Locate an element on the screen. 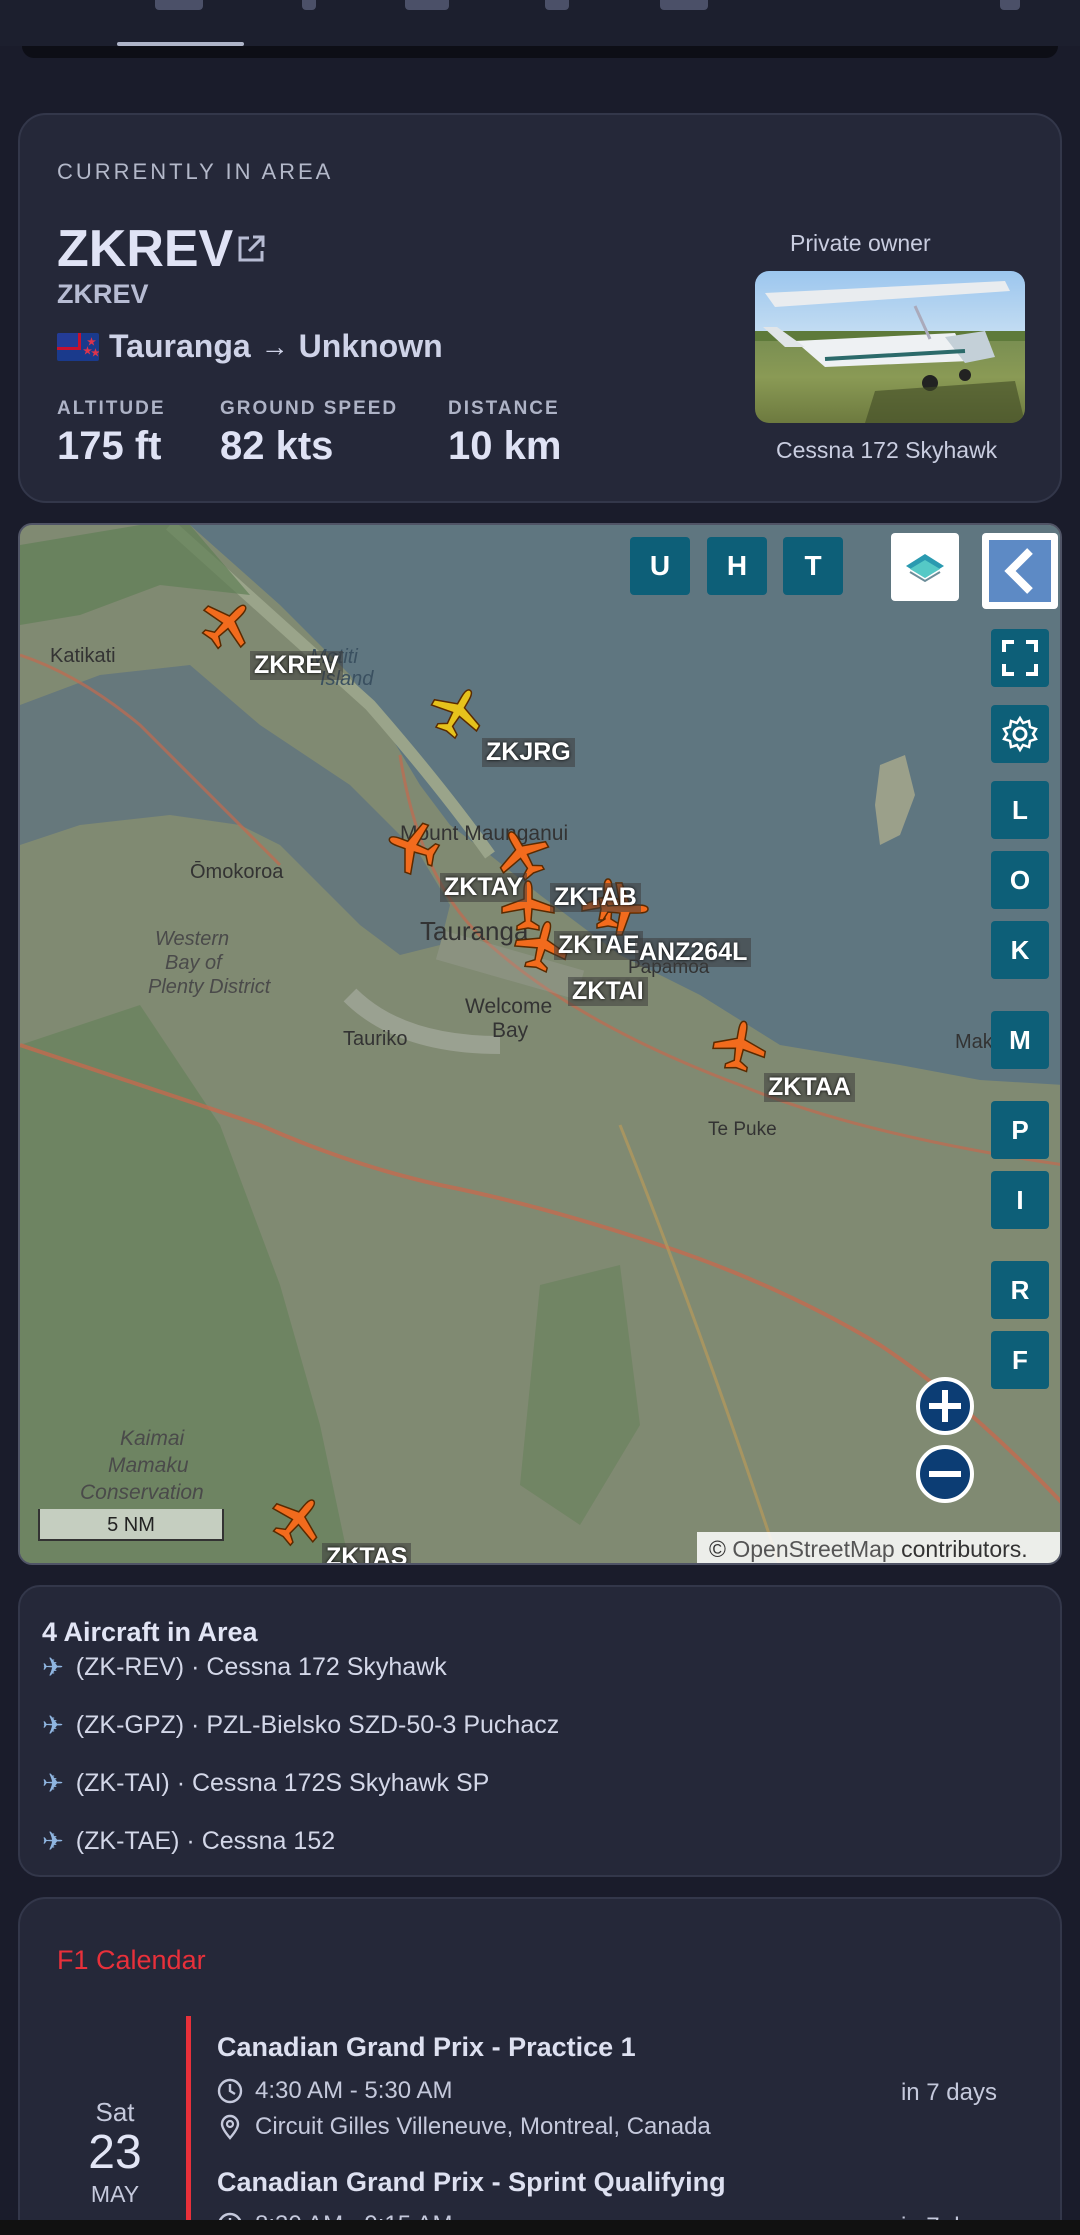  map-button-f: F is located at coordinates (1020, 1360).